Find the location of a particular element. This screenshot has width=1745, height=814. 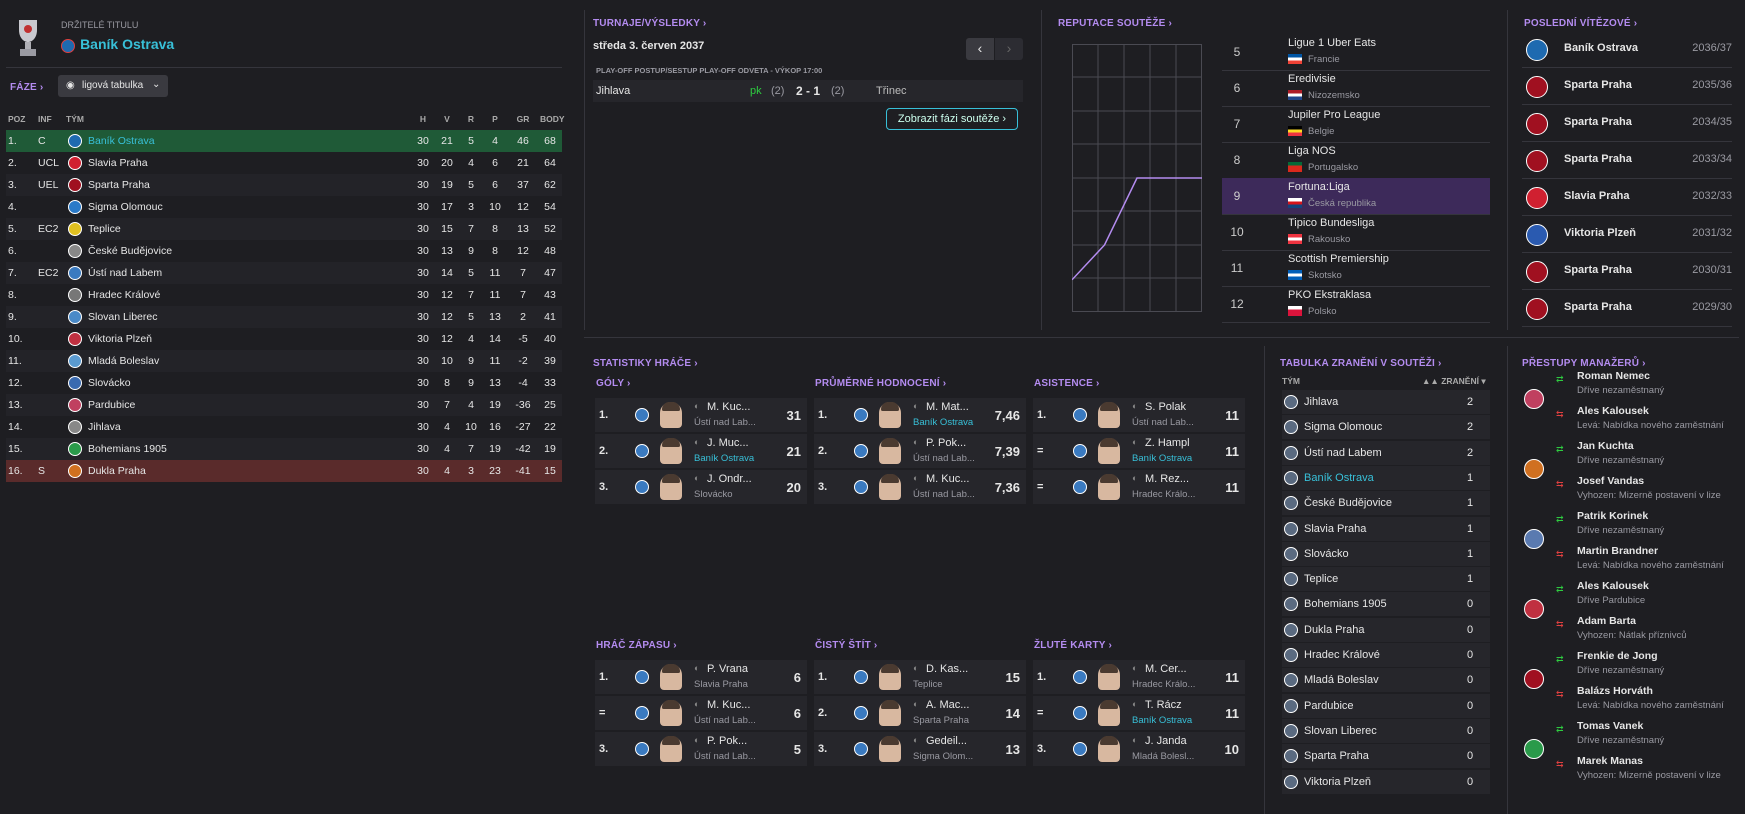

injury-row: Slavia Praha 1 is located at coordinates (1386, 528).